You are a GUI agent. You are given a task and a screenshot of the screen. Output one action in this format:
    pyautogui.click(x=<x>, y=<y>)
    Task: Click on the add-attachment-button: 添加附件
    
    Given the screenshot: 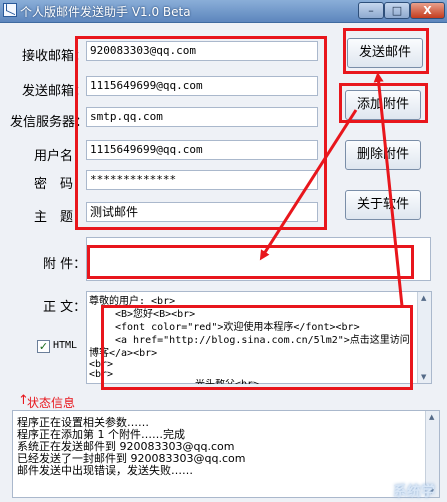 What is the action you would take?
    pyautogui.click(x=383, y=105)
    